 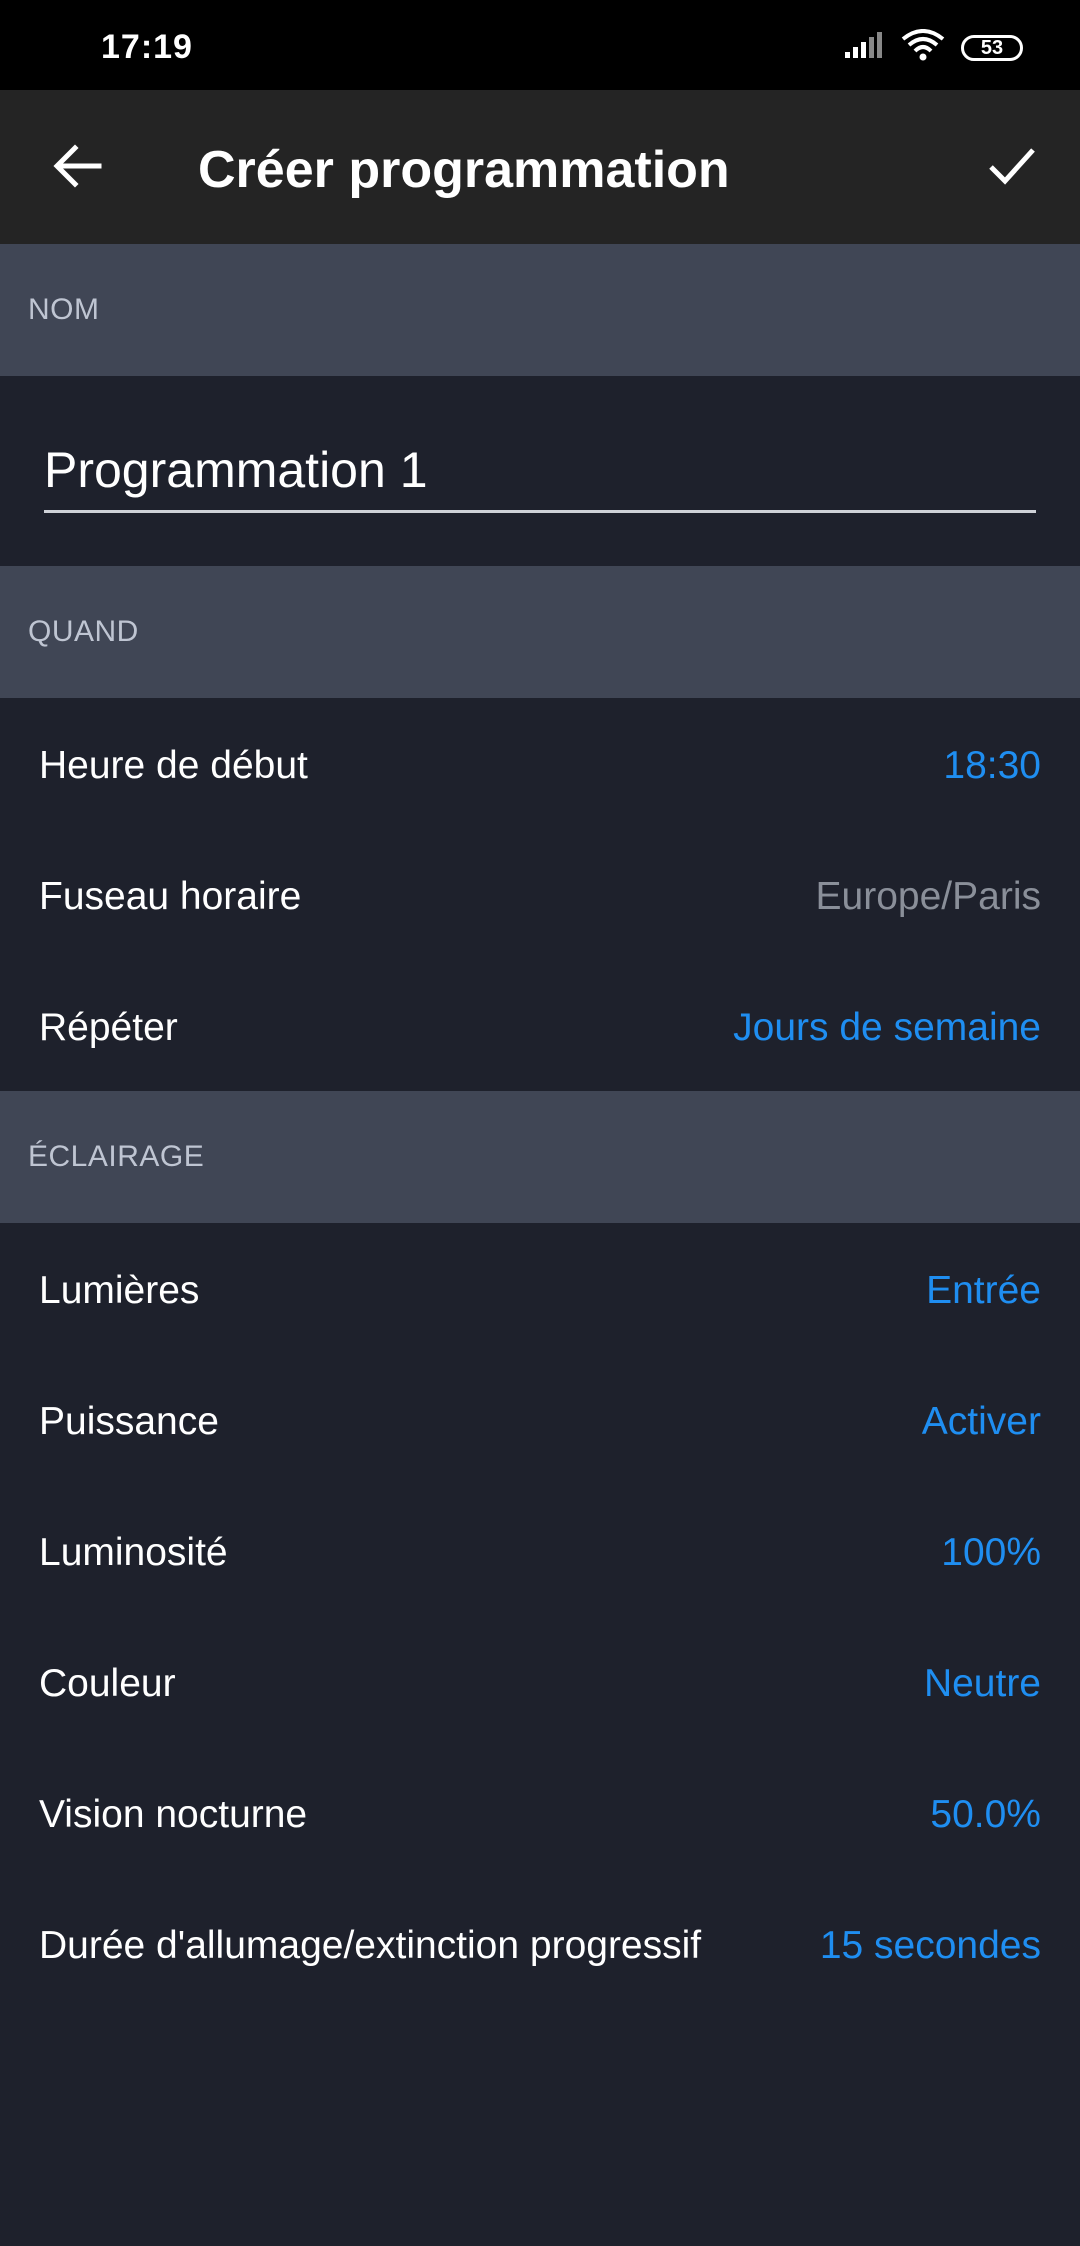 I want to click on row-value: Activer, so click(x=981, y=1421).